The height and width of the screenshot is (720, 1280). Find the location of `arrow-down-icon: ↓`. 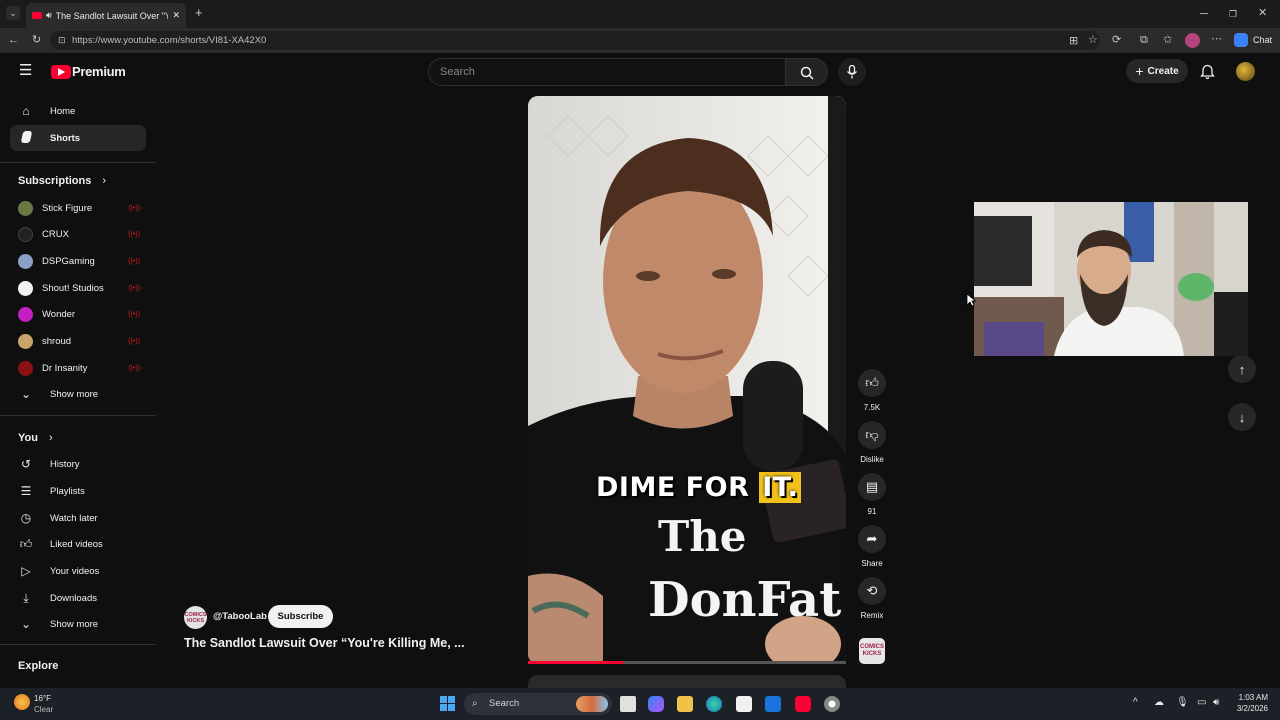

arrow-down-icon: ↓ is located at coordinates (1242, 417).